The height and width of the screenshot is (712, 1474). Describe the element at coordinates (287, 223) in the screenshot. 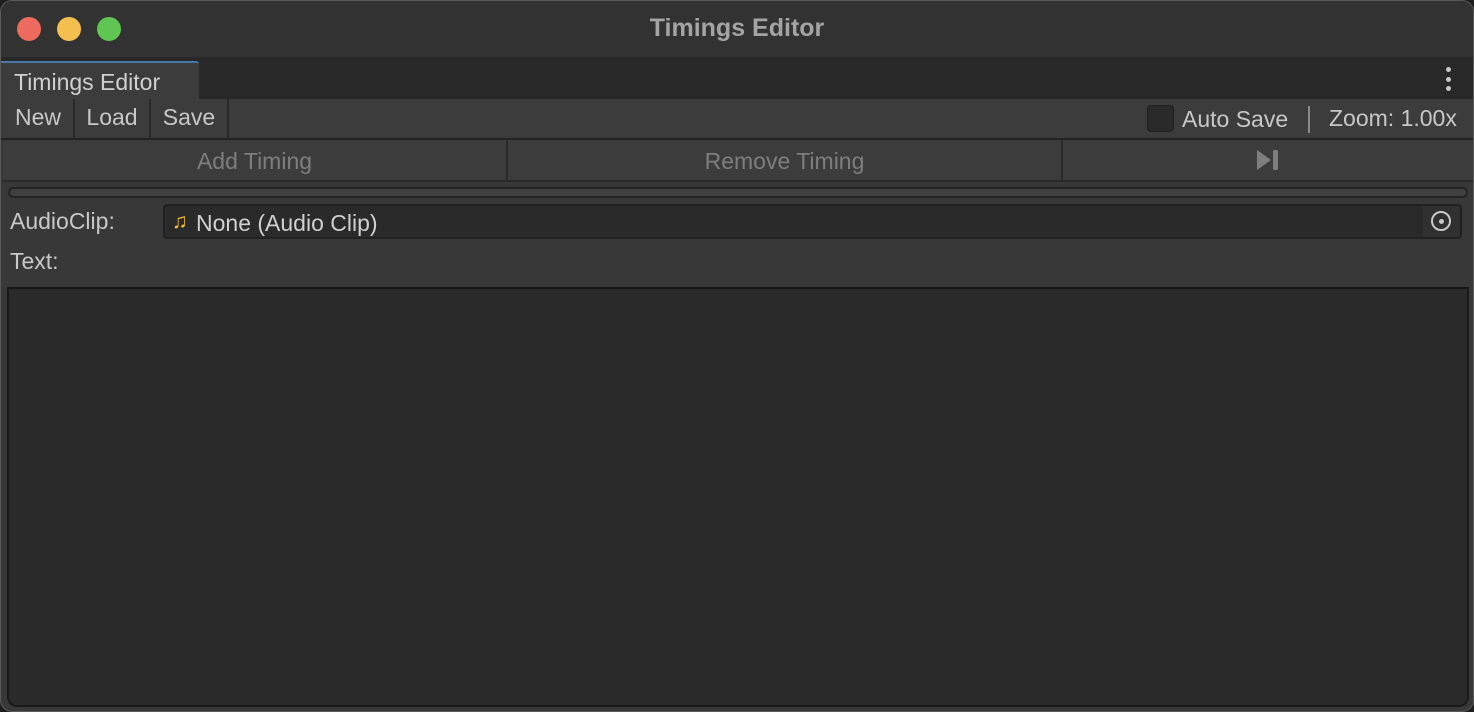

I see `audioclip-value: None (Audio Clip)` at that location.